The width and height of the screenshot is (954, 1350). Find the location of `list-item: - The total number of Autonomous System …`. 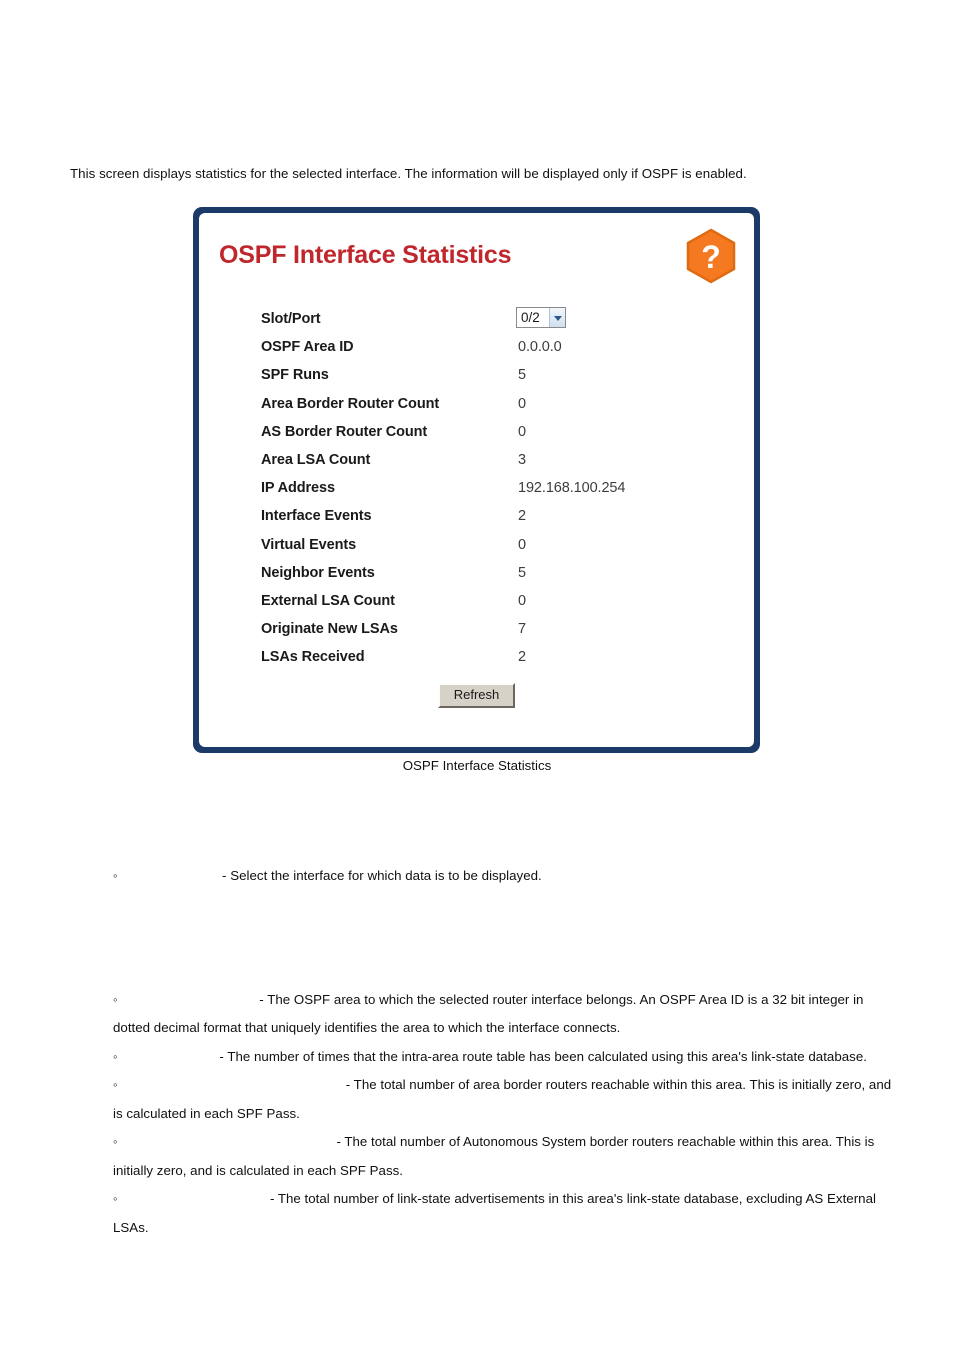

list-item: - The total number of Autonomous System … is located at coordinates (477, 1156).